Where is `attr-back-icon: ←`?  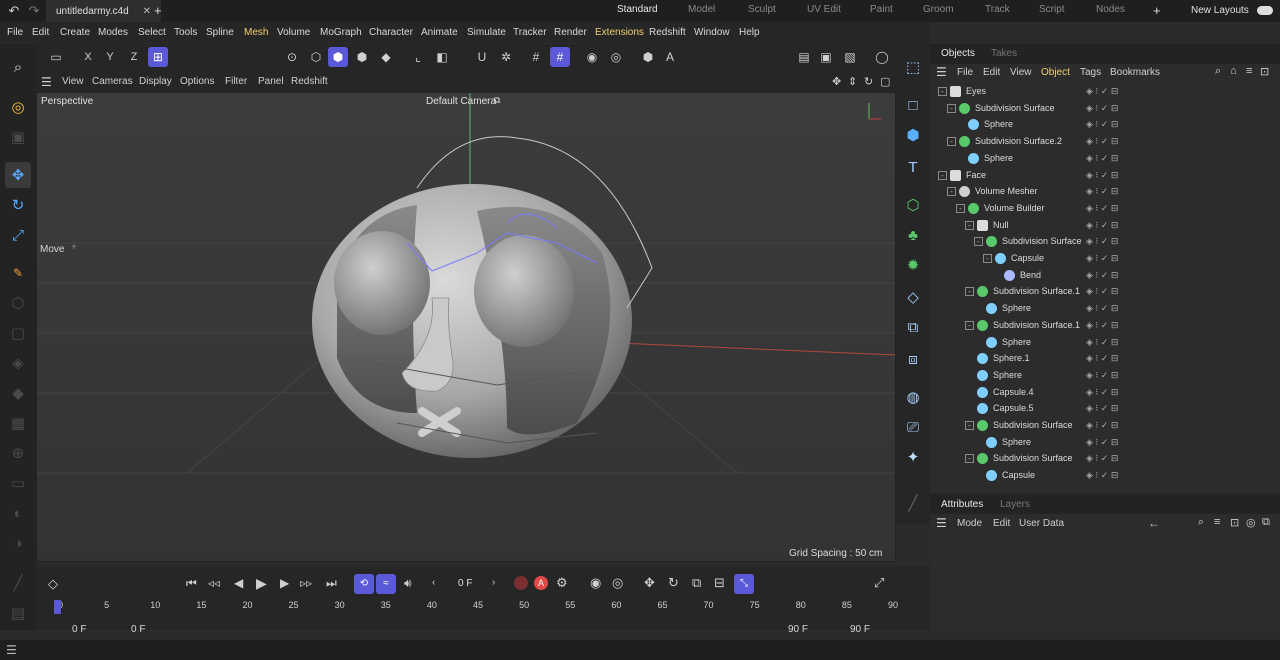 attr-back-icon: ← is located at coordinates (1154, 523).